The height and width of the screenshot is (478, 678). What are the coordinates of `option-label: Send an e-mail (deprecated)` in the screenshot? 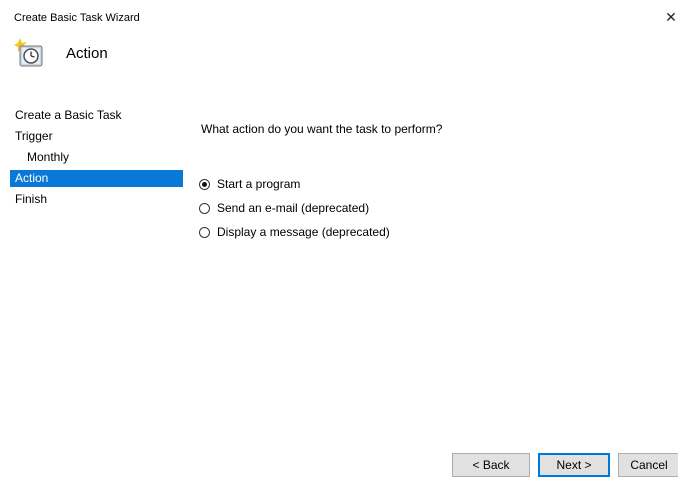 It's located at (293, 208).